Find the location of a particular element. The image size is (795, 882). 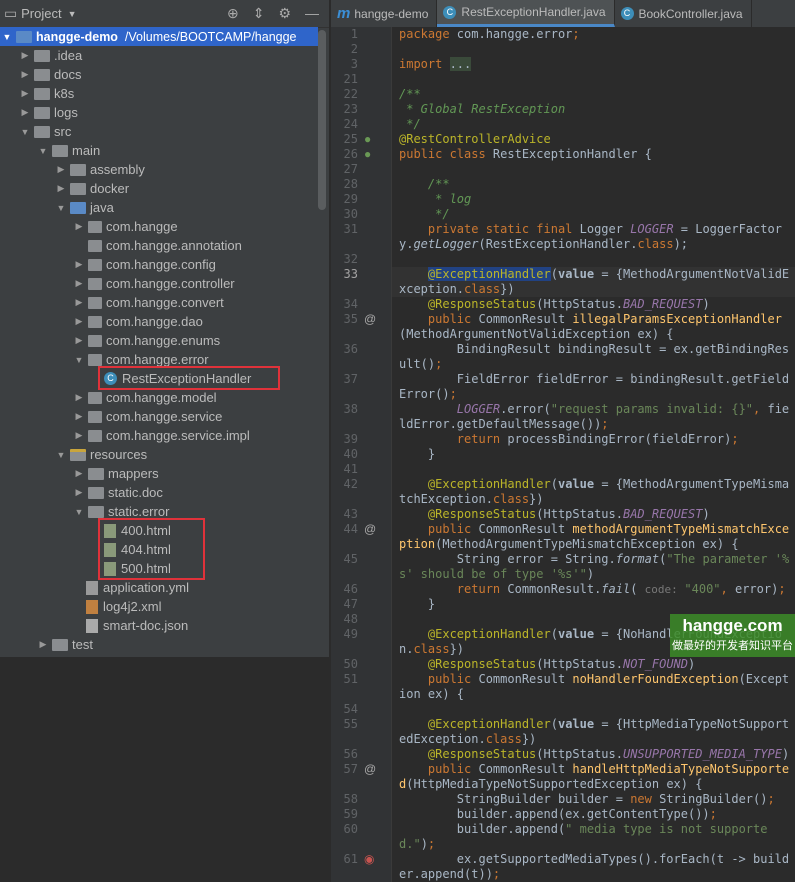

line-number: 32 is located at coordinates (350, 259).